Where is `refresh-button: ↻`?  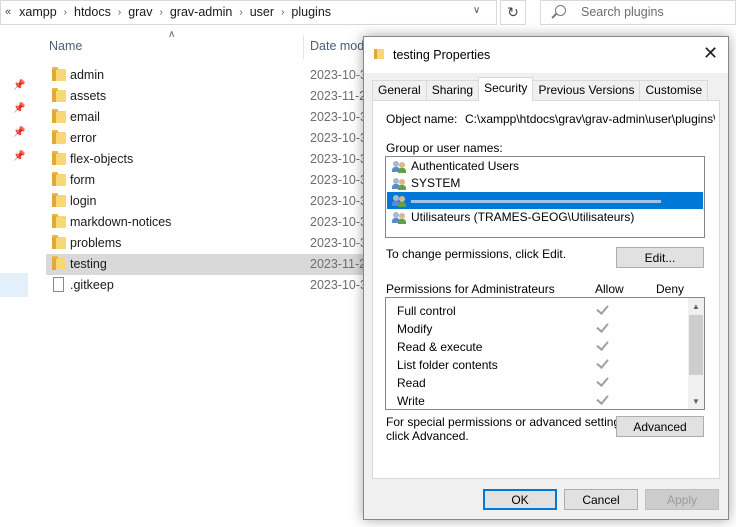
refresh-button: ↻ is located at coordinates (513, 12).